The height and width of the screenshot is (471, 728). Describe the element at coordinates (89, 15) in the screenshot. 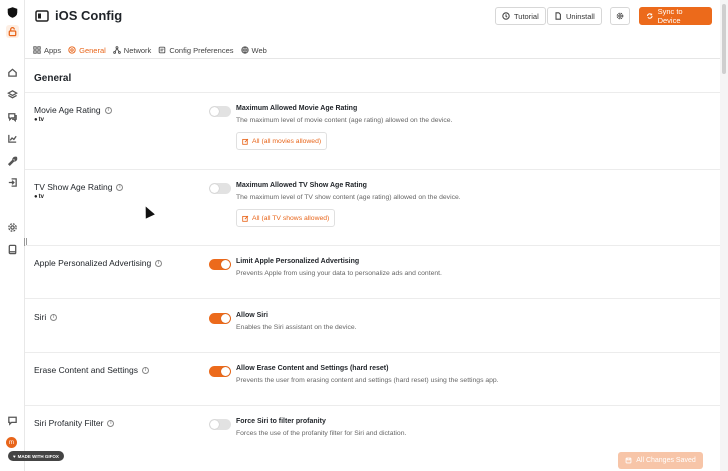

I see `page-title-text: iOS Config` at that location.